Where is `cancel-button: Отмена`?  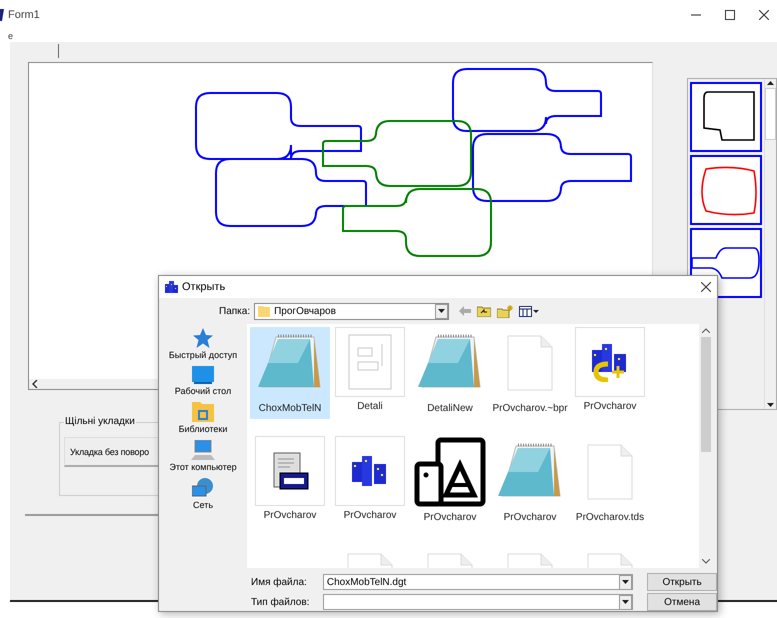 cancel-button: Отмена is located at coordinates (682, 602).